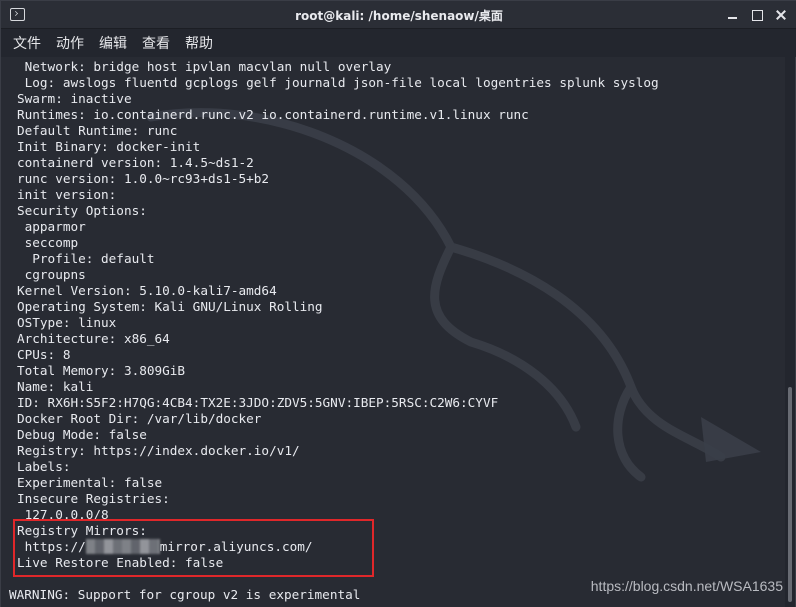 This screenshot has width=796, height=607. What do you see at coordinates (143, 178) in the screenshot?
I see `output-line: runc version: 1.0.0~rc93+ds1-5+b2` at bounding box center [143, 178].